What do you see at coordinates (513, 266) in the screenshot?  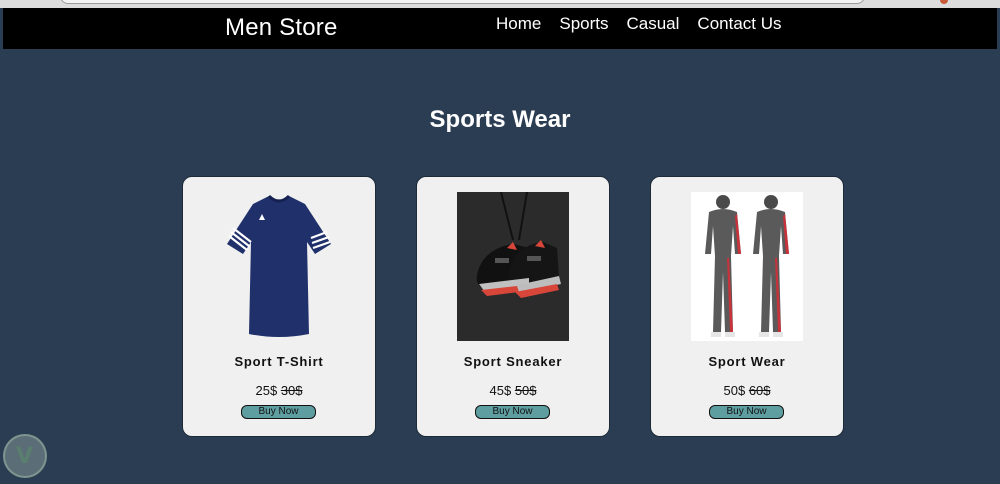 I see `sneaker-image` at bounding box center [513, 266].